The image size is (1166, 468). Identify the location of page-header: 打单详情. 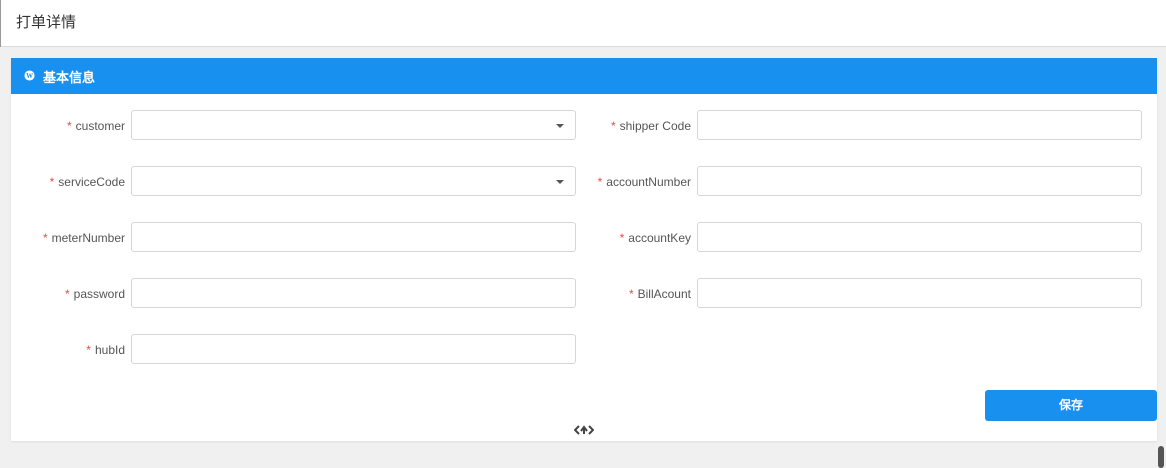
(583, 23).